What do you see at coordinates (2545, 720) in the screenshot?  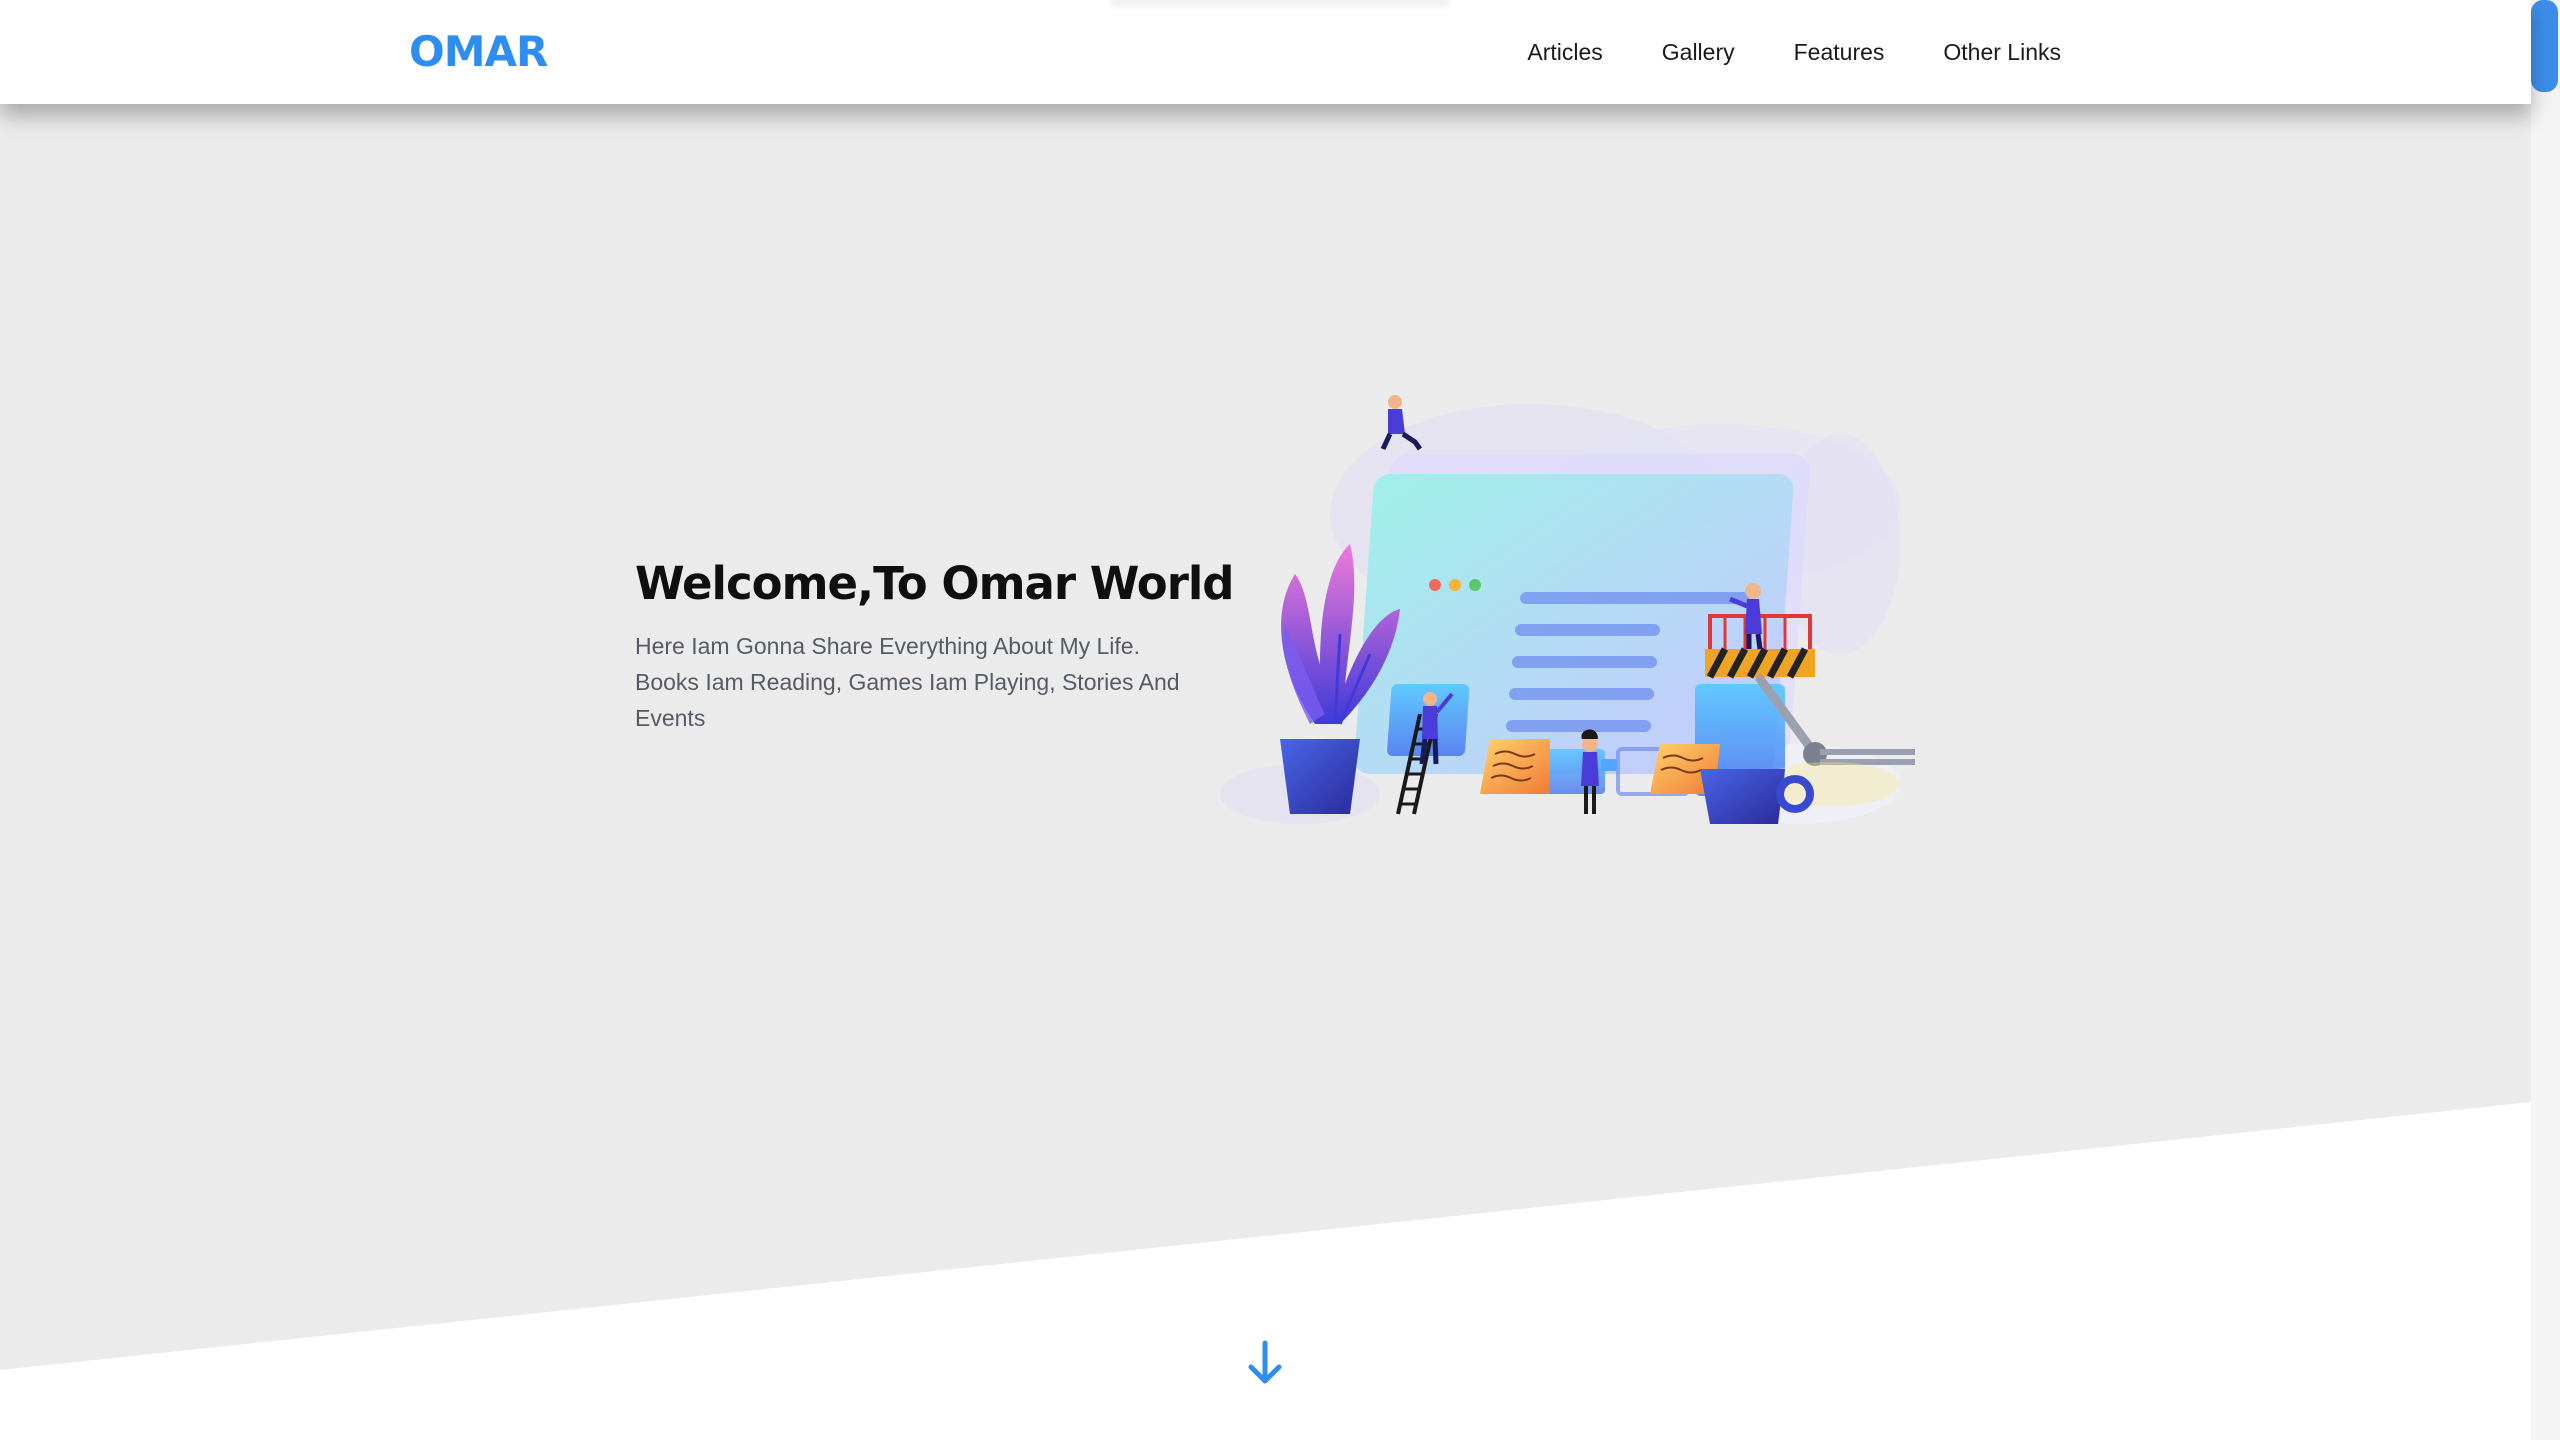 I see `scrollbar-track` at bounding box center [2545, 720].